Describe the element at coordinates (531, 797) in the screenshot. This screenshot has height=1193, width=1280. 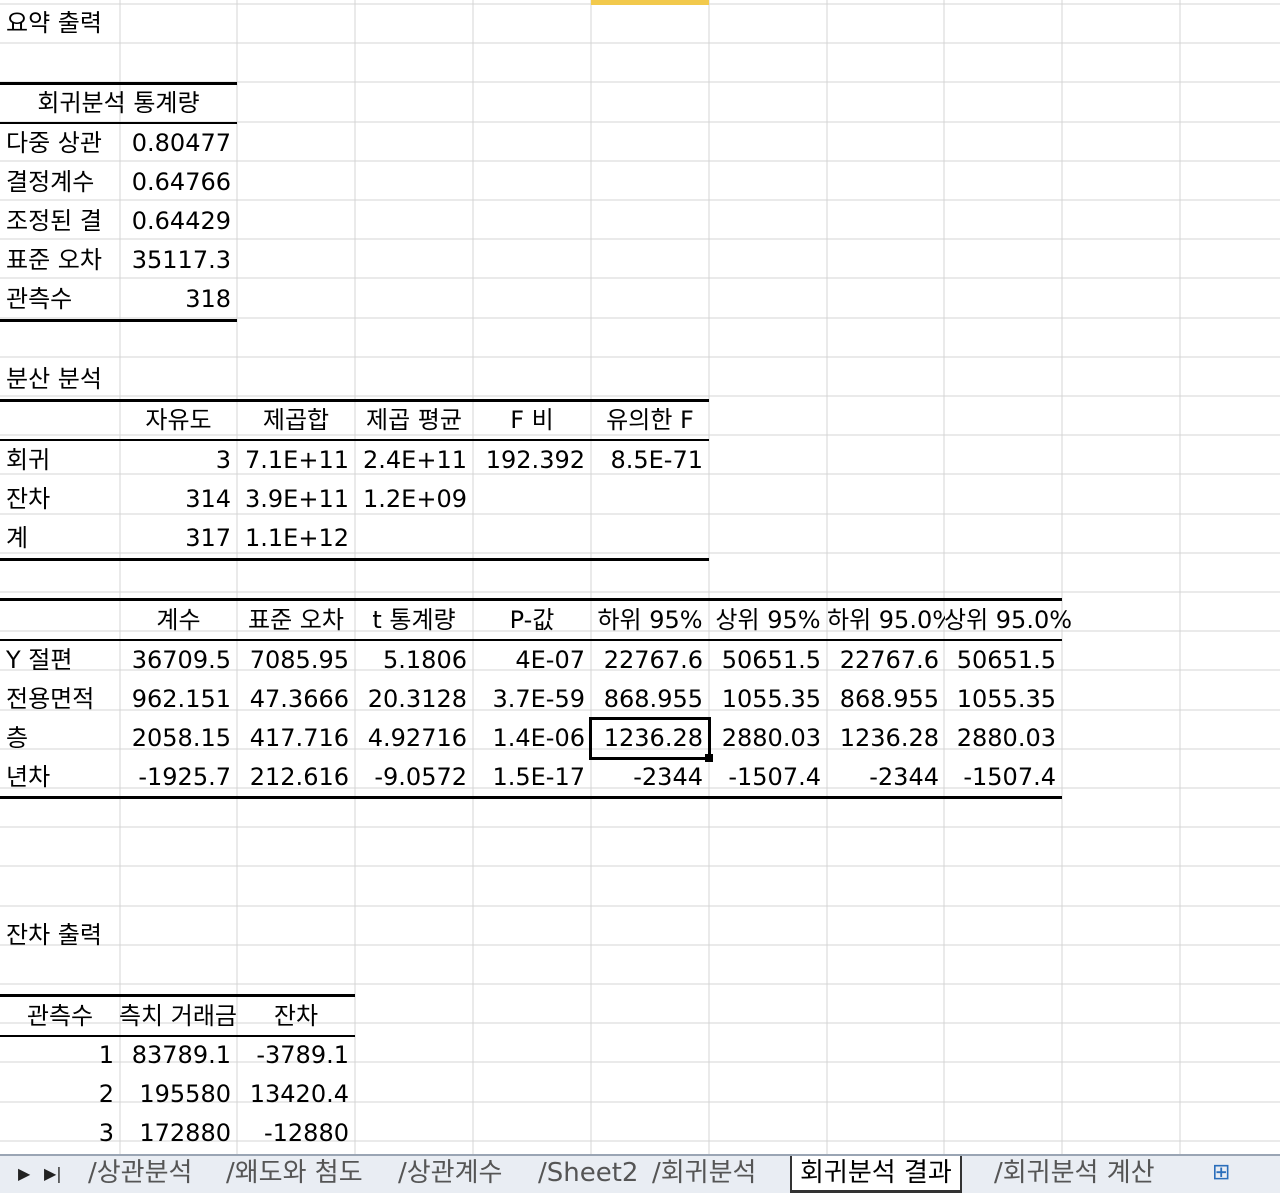
I see `border-bottom-coef` at that location.